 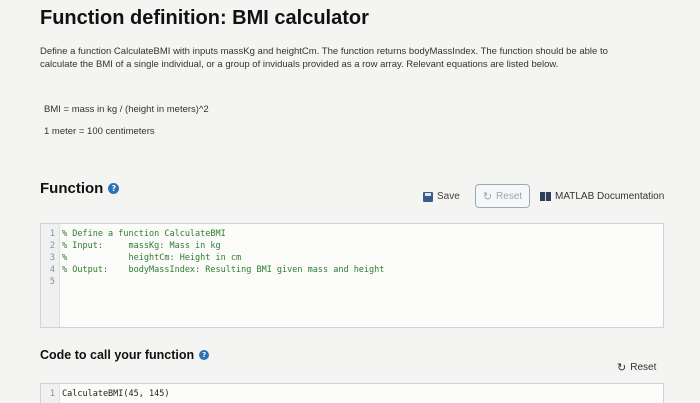 I want to click on save-icon, so click(x=428, y=196).